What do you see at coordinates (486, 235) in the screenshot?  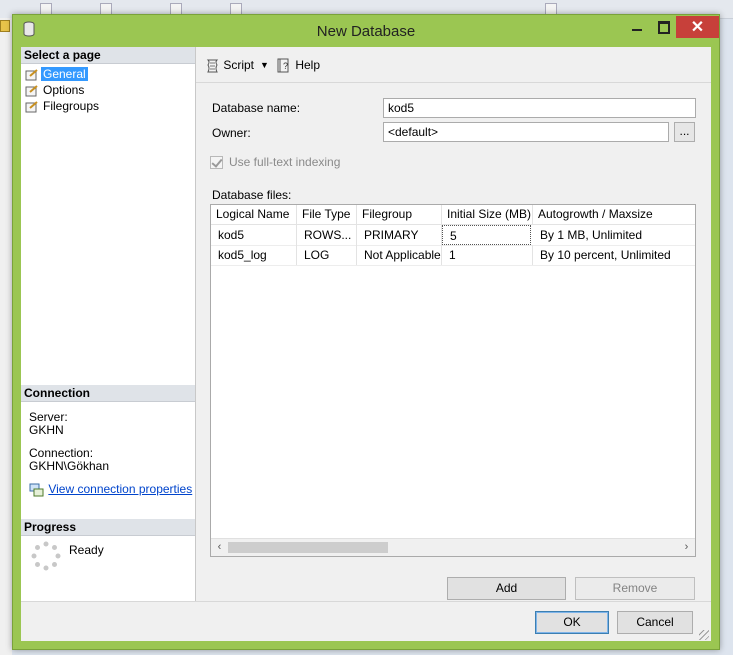 I see `table-cell: 5` at bounding box center [486, 235].